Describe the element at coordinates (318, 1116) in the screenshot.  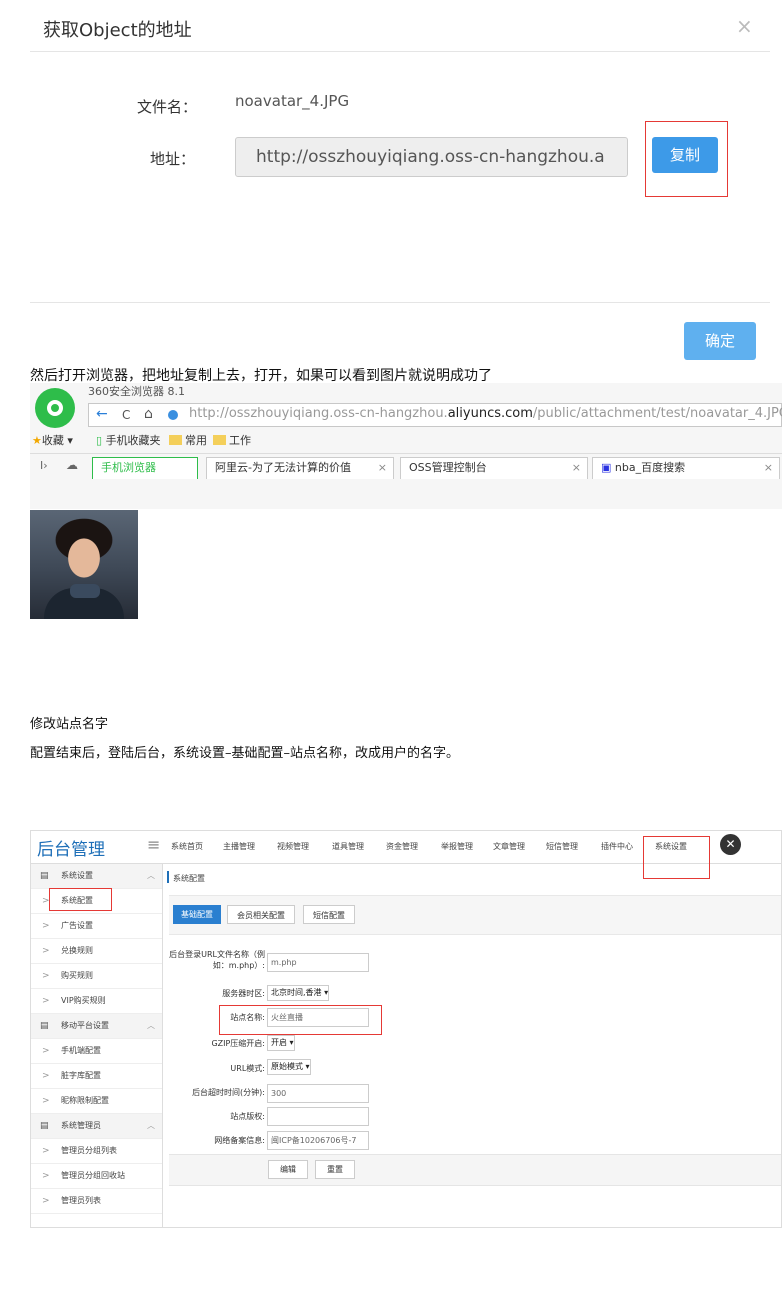
I see `copyright-input` at that location.